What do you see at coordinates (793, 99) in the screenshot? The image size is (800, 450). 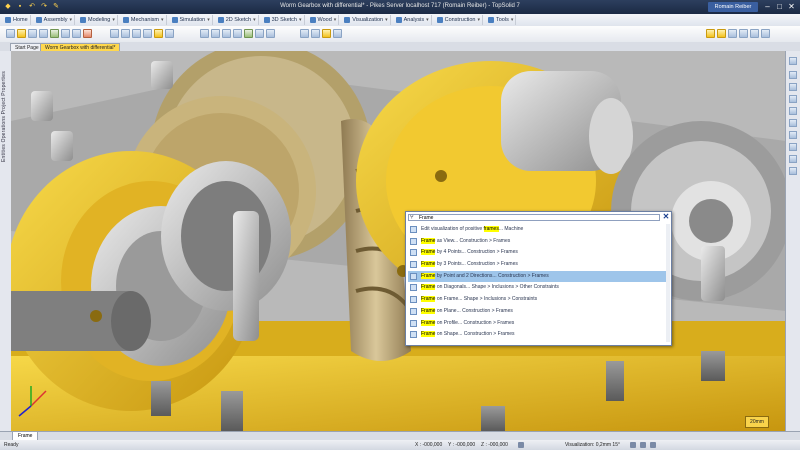 I see `pan-icon` at bounding box center [793, 99].